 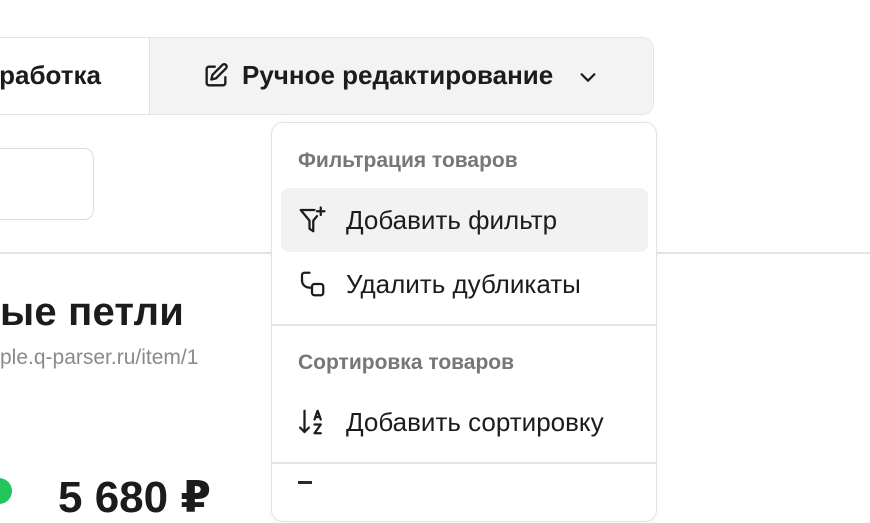 I want to click on mode-toolbar: работка Ручное редактирование, so click(x=327, y=76).